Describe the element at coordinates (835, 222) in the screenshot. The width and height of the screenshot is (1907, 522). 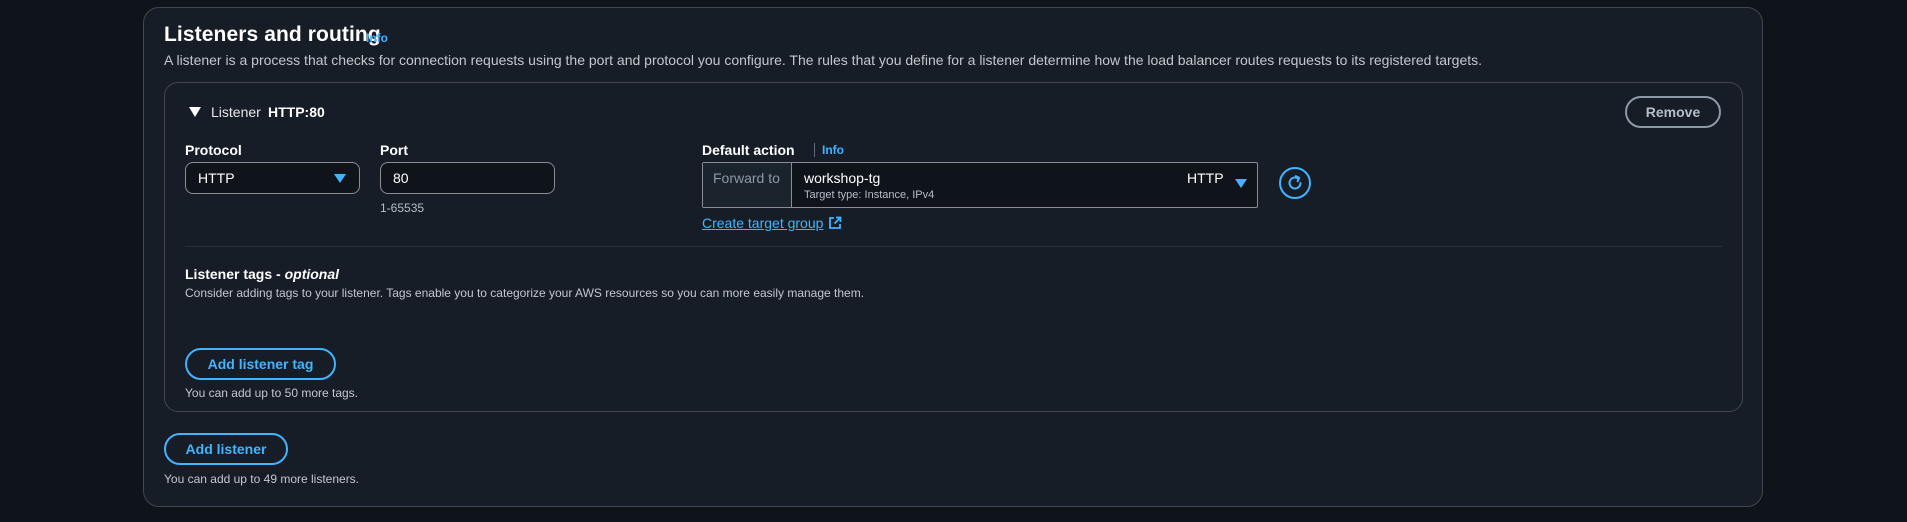
I see `external-link-icon` at that location.